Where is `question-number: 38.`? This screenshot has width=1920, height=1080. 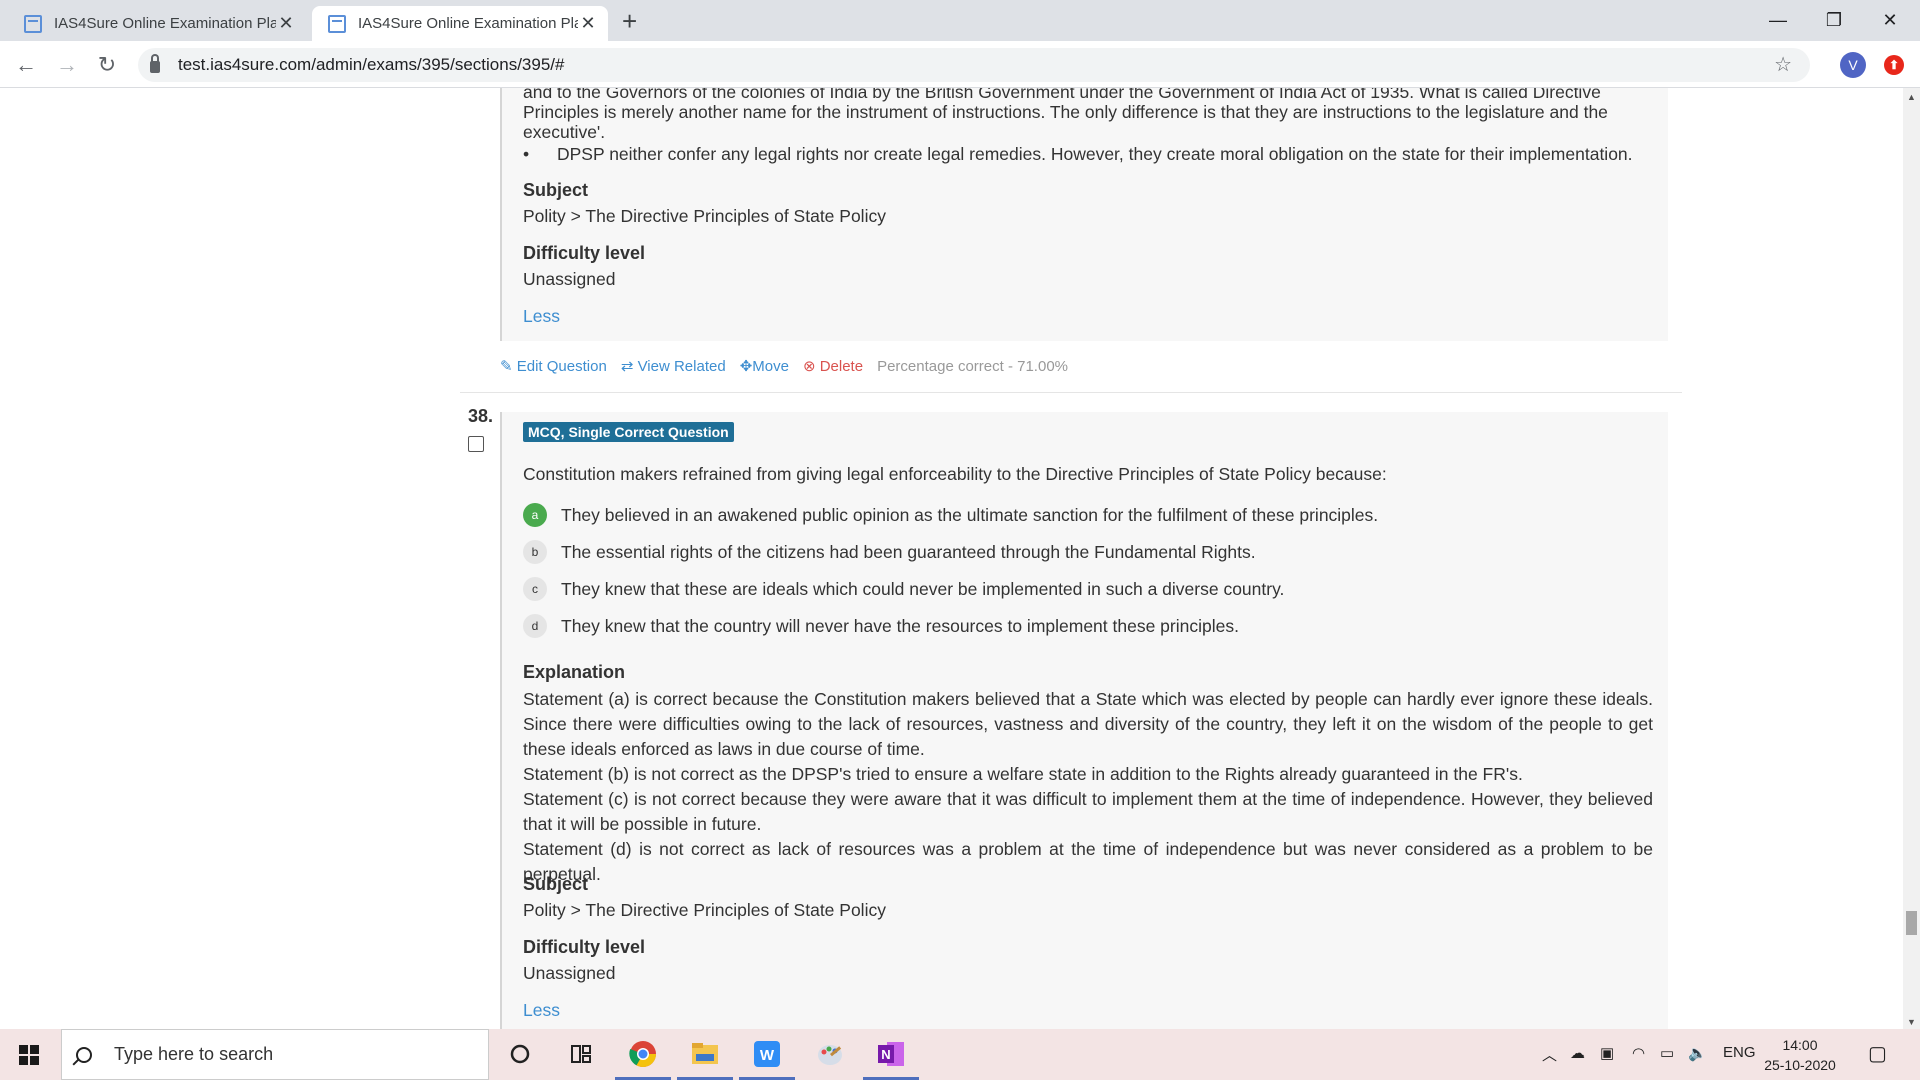
question-number: 38. is located at coordinates (481, 416).